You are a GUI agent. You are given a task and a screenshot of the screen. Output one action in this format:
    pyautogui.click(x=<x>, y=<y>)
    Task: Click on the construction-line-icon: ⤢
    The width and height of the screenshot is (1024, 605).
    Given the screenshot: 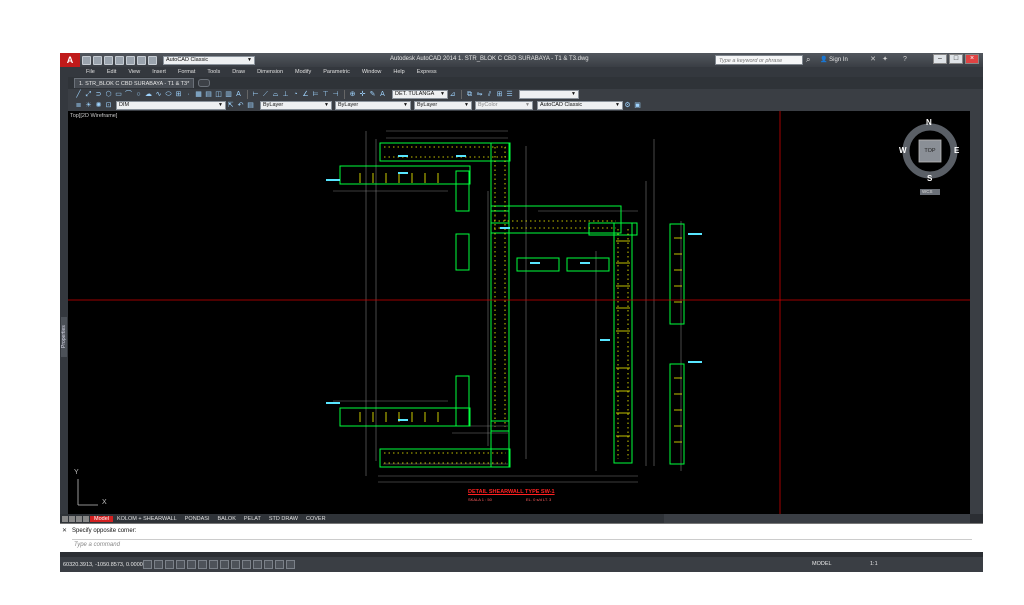 What is the action you would take?
    pyautogui.click(x=88, y=94)
    